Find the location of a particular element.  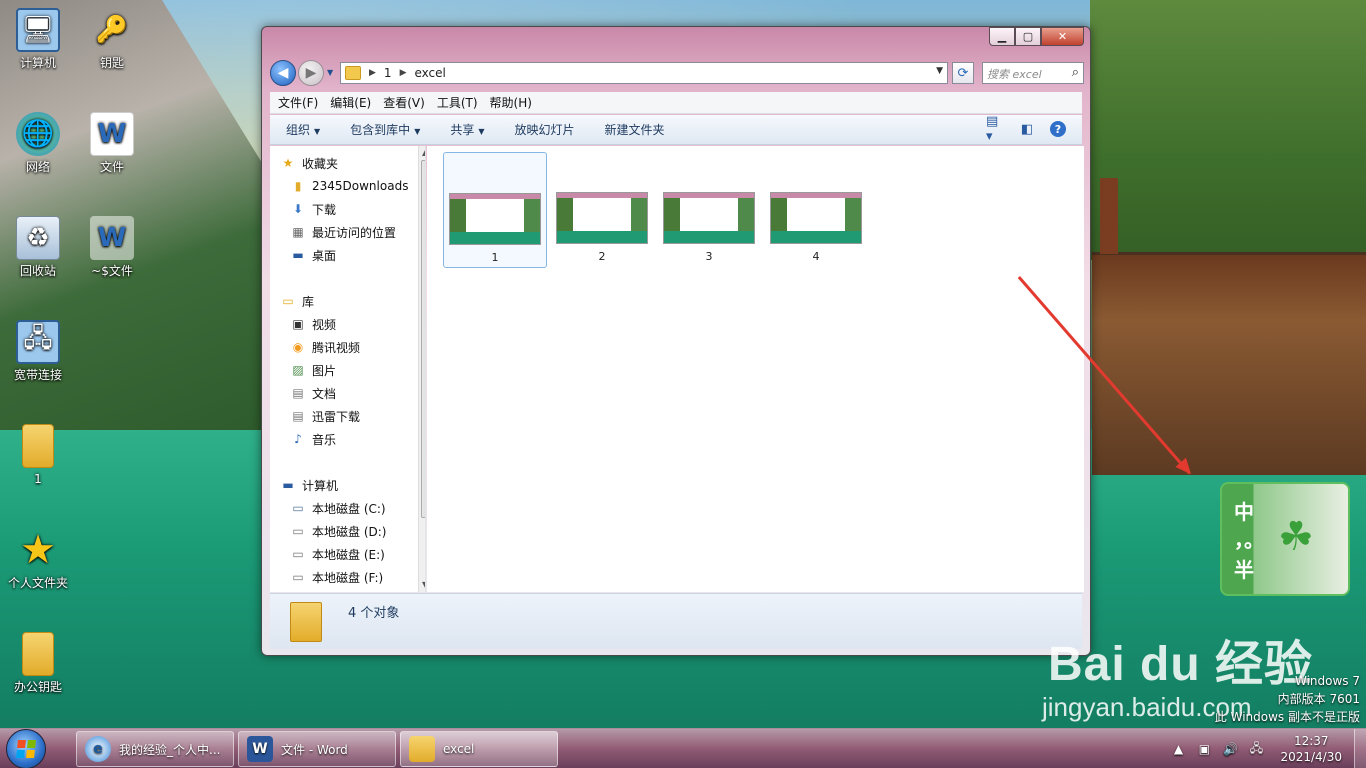

clover-icon: ☘ is located at coordinates (1296, 537).